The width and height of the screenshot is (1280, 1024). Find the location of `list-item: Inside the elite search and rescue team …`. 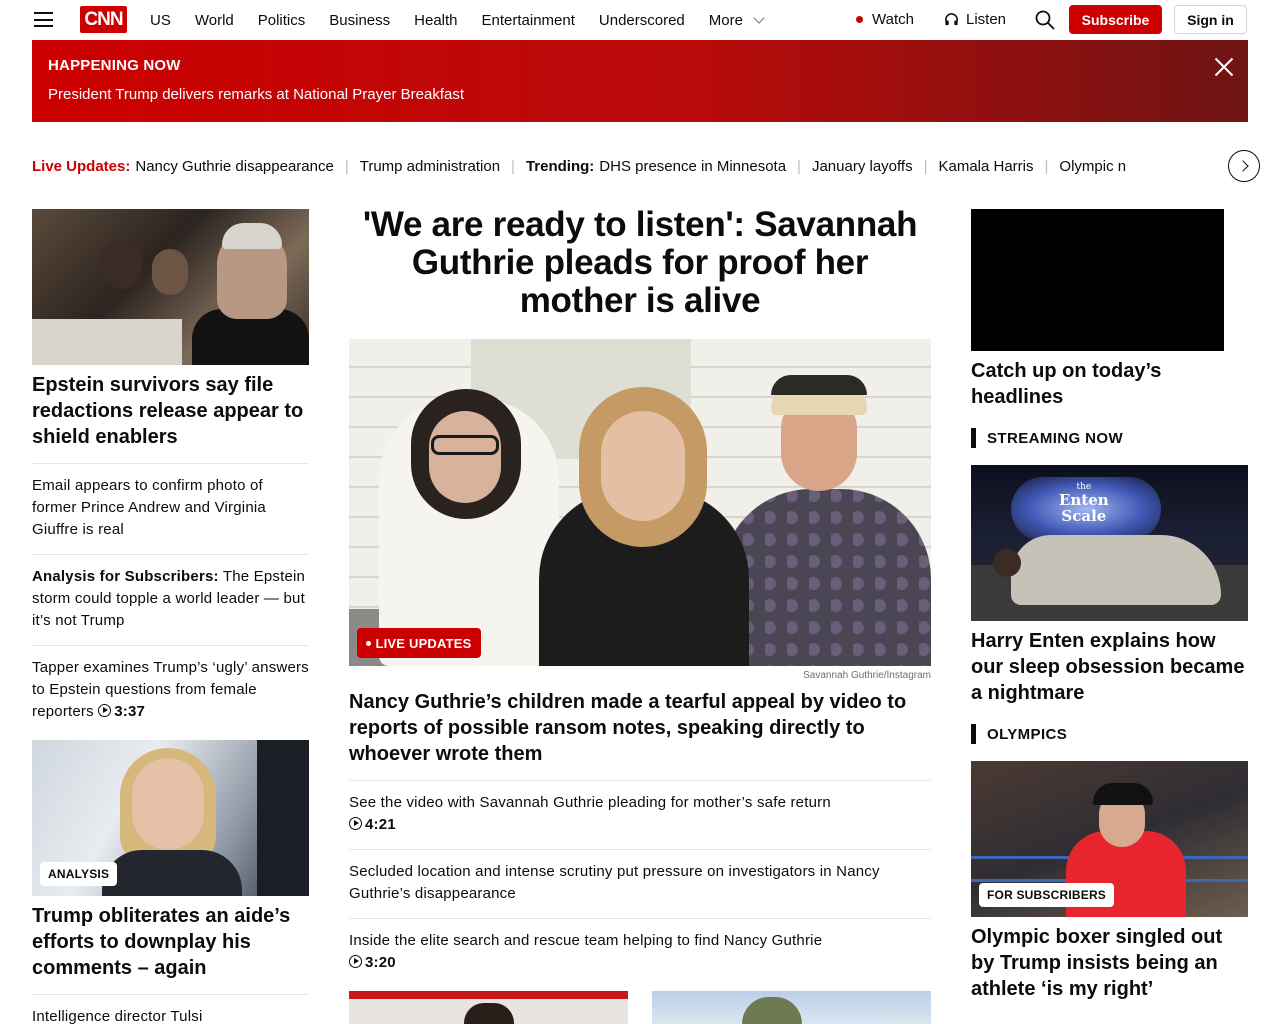

list-item: Inside the elite search and rescue team … is located at coordinates (640, 952).